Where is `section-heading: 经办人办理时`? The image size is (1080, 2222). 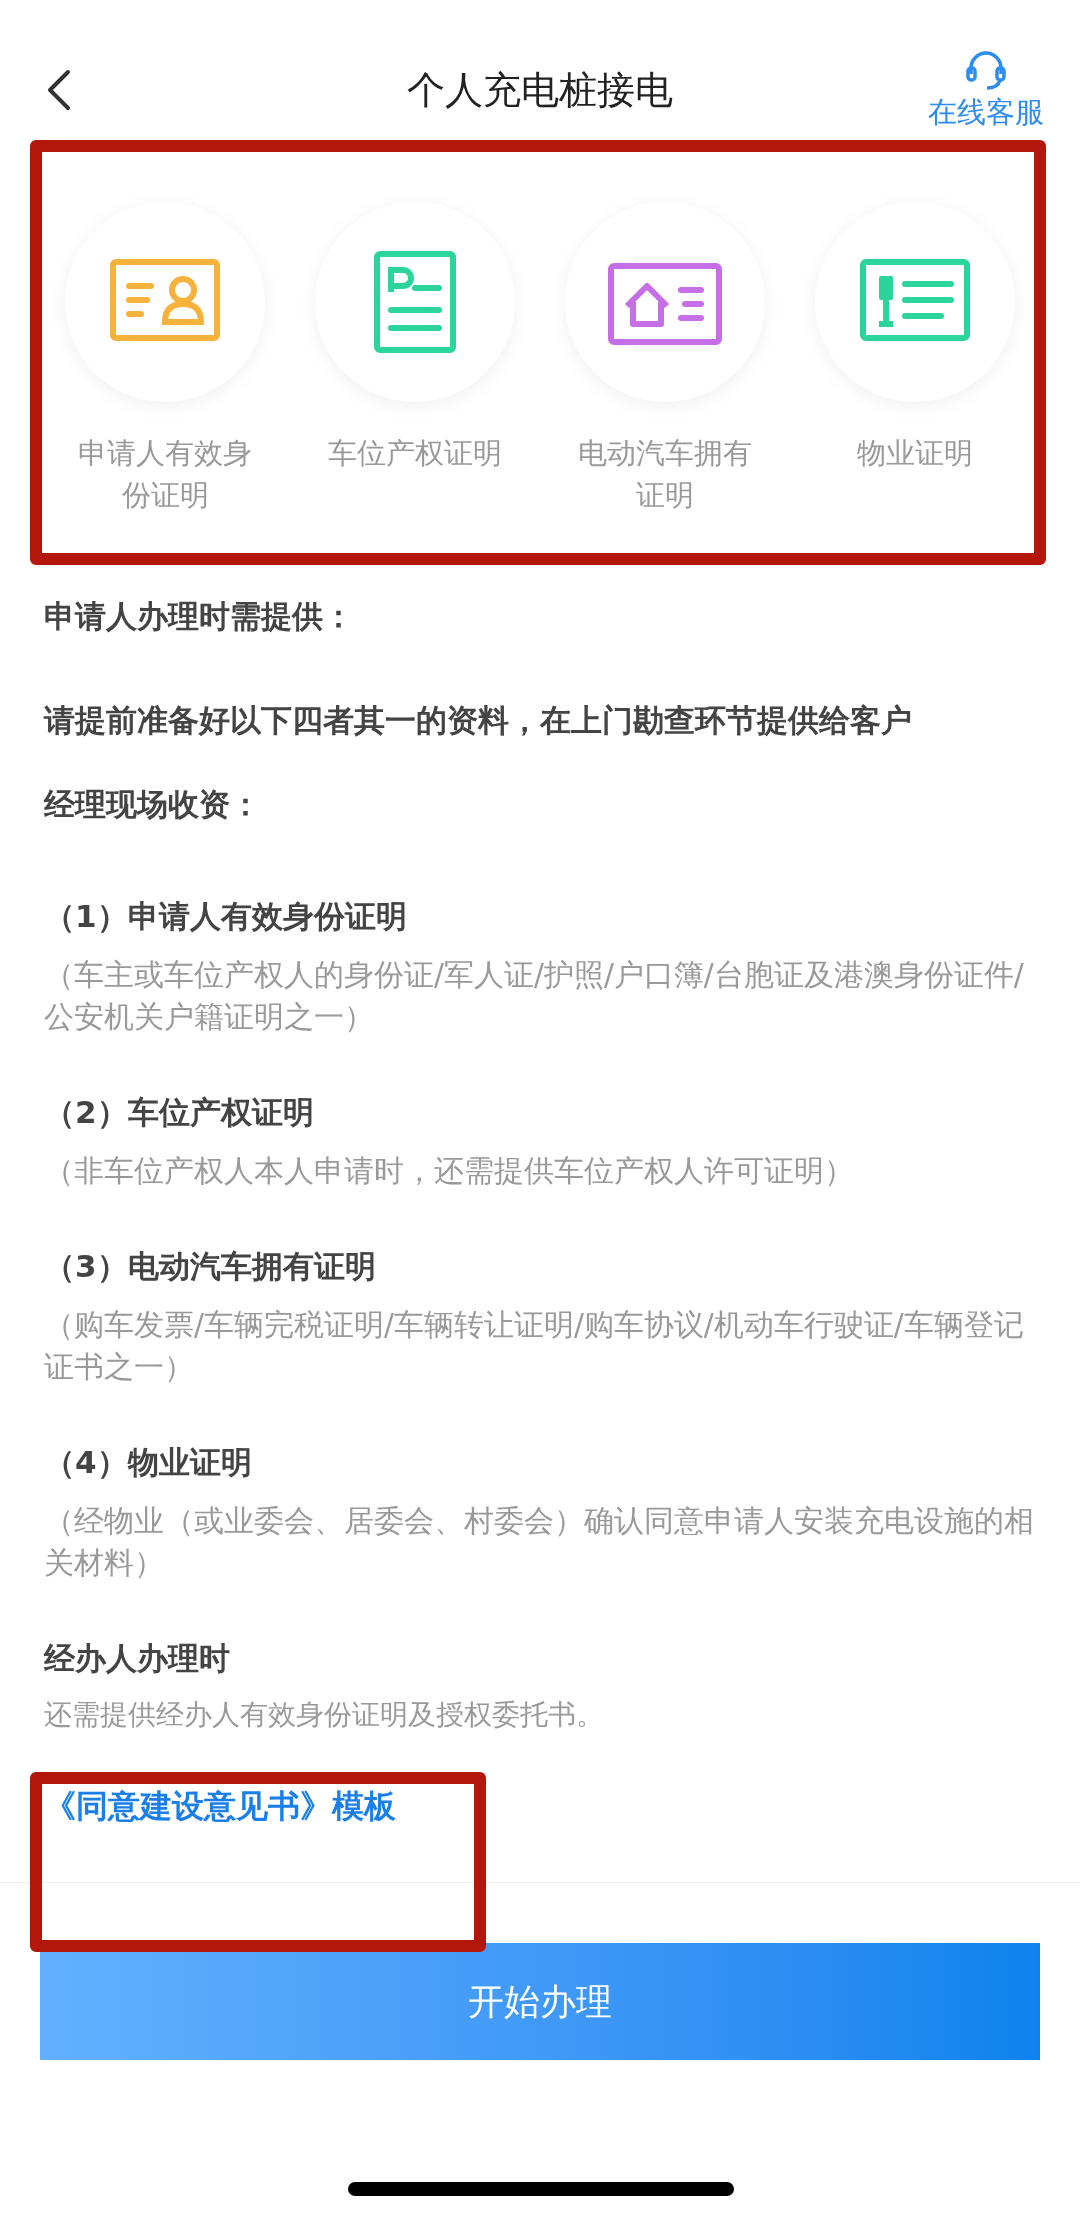
section-heading: 经办人办理时 is located at coordinates (137, 1658).